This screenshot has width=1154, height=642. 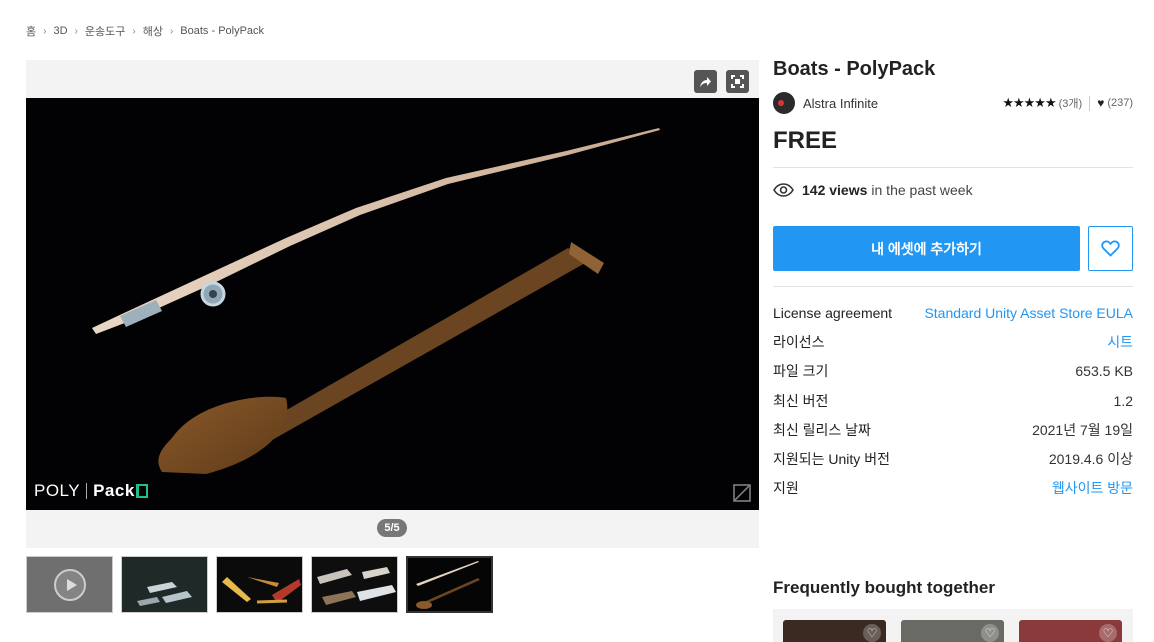 I want to click on add-to-my-assets-button: 내 에셋에 추가하기, so click(x=926, y=248).